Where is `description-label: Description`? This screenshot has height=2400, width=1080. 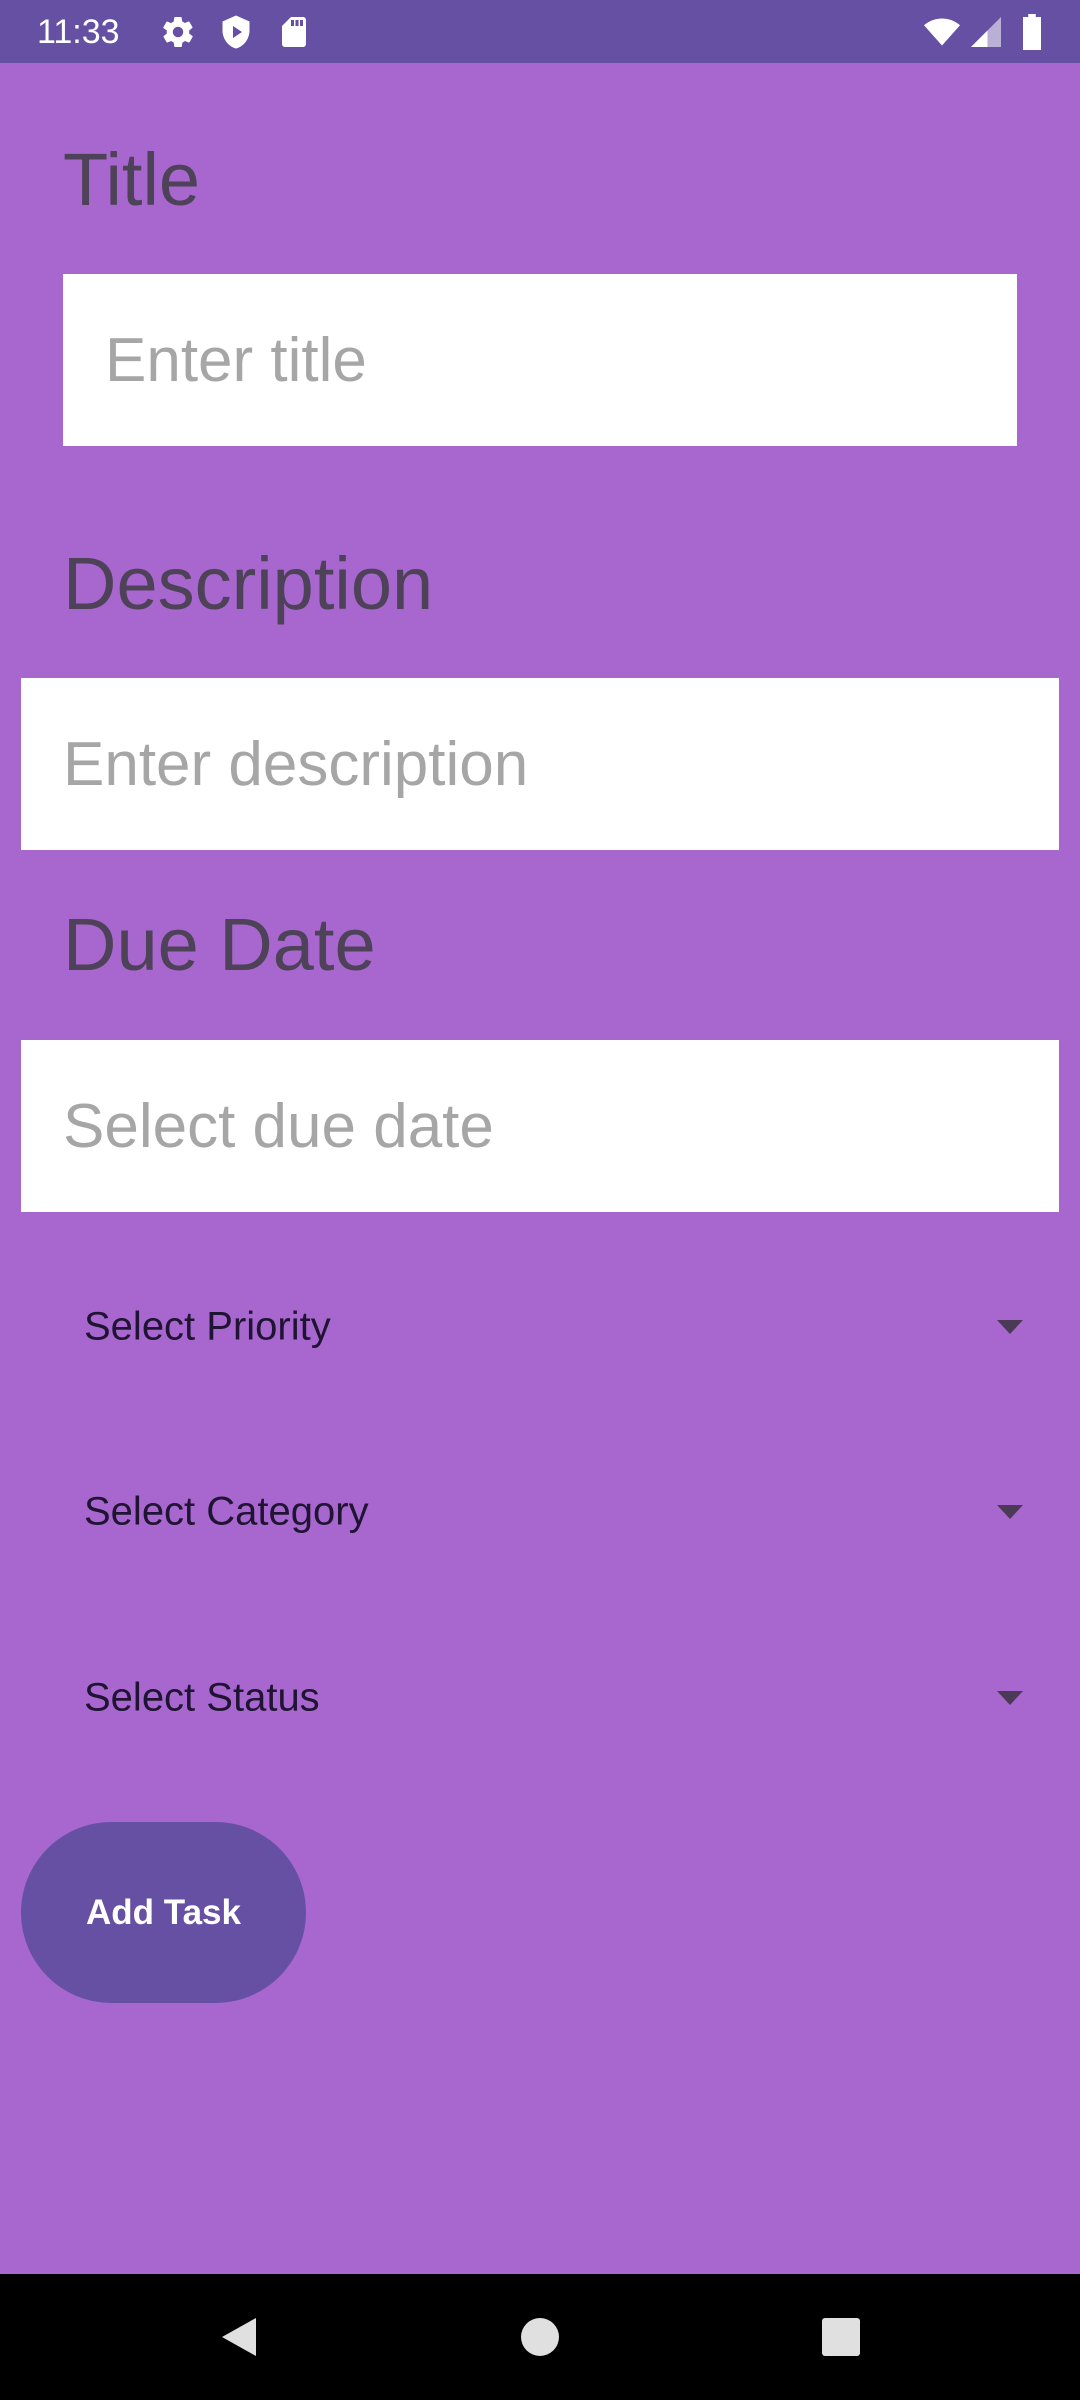 description-label: Description is located at coordinates (248, 583).